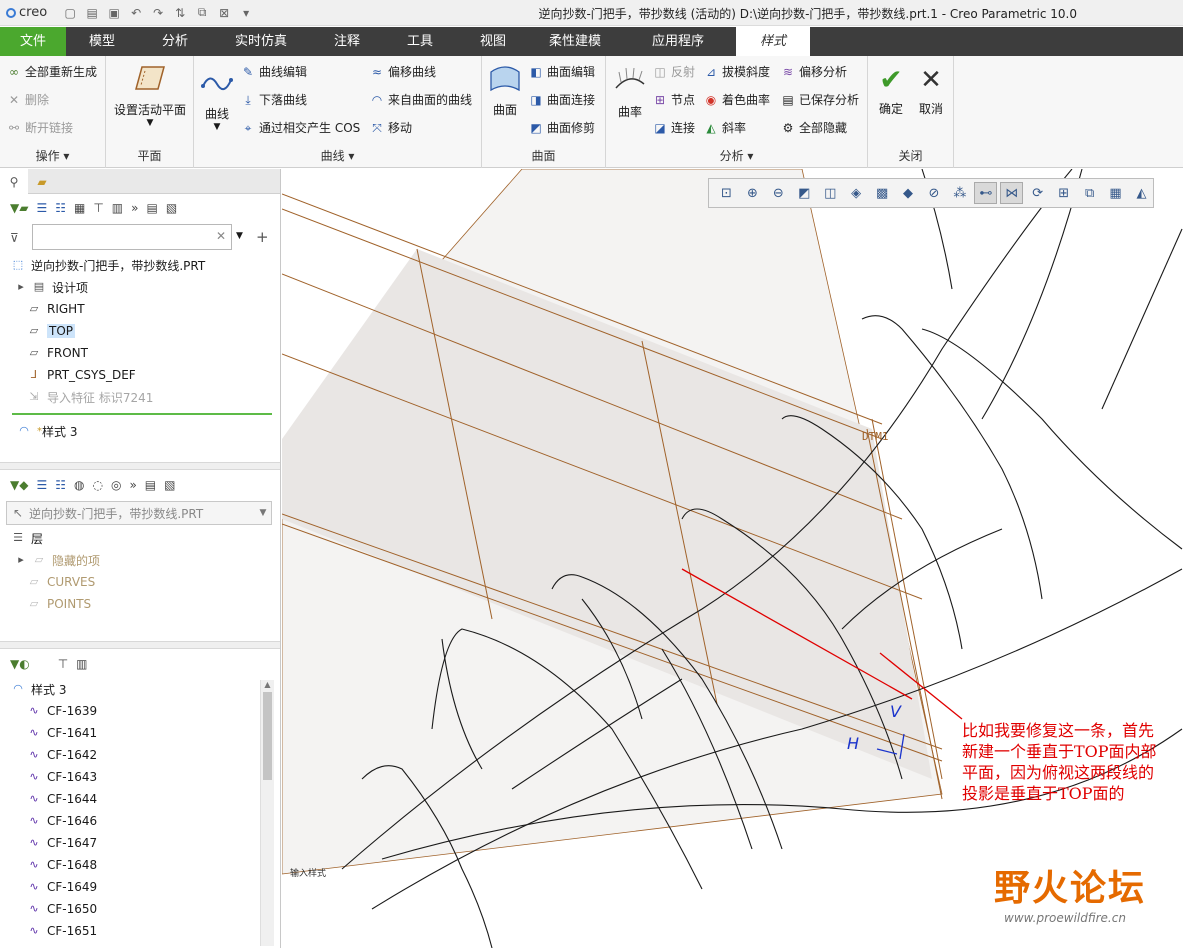  I want to click on group-label-curve: 曲线 ▾, so click(337, 155).